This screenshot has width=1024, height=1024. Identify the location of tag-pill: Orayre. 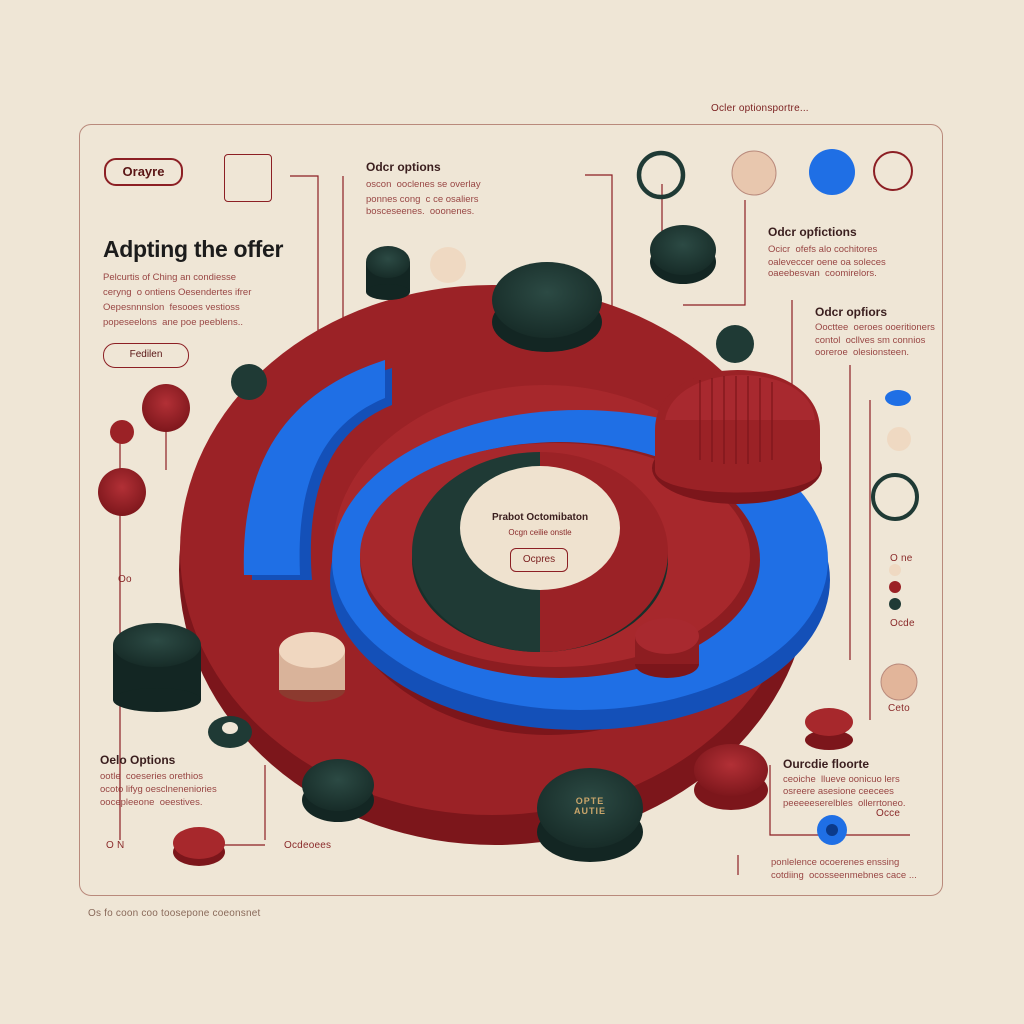
(143, 172).